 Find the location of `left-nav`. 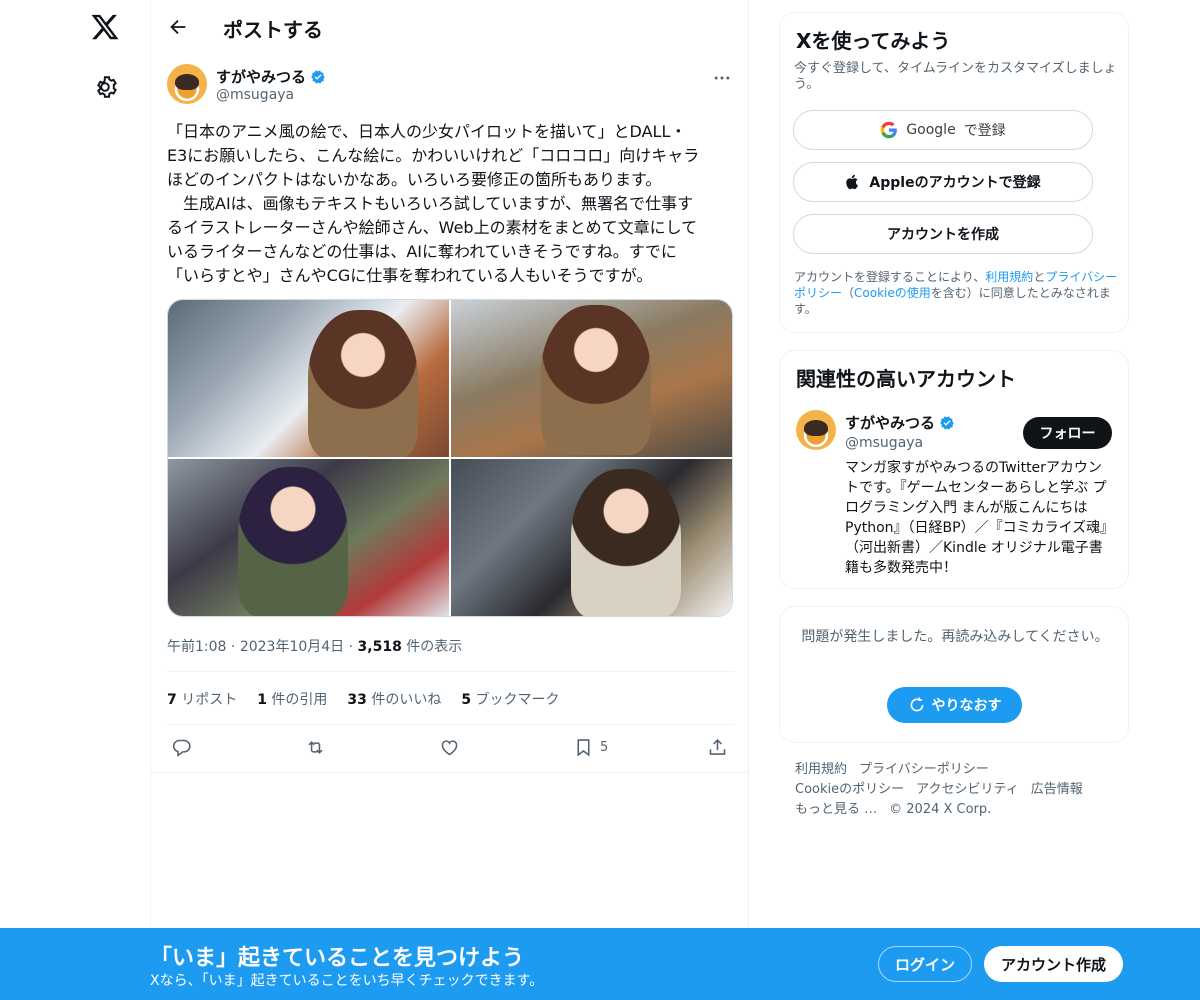

left-nav is located at coordinates (75, 500).